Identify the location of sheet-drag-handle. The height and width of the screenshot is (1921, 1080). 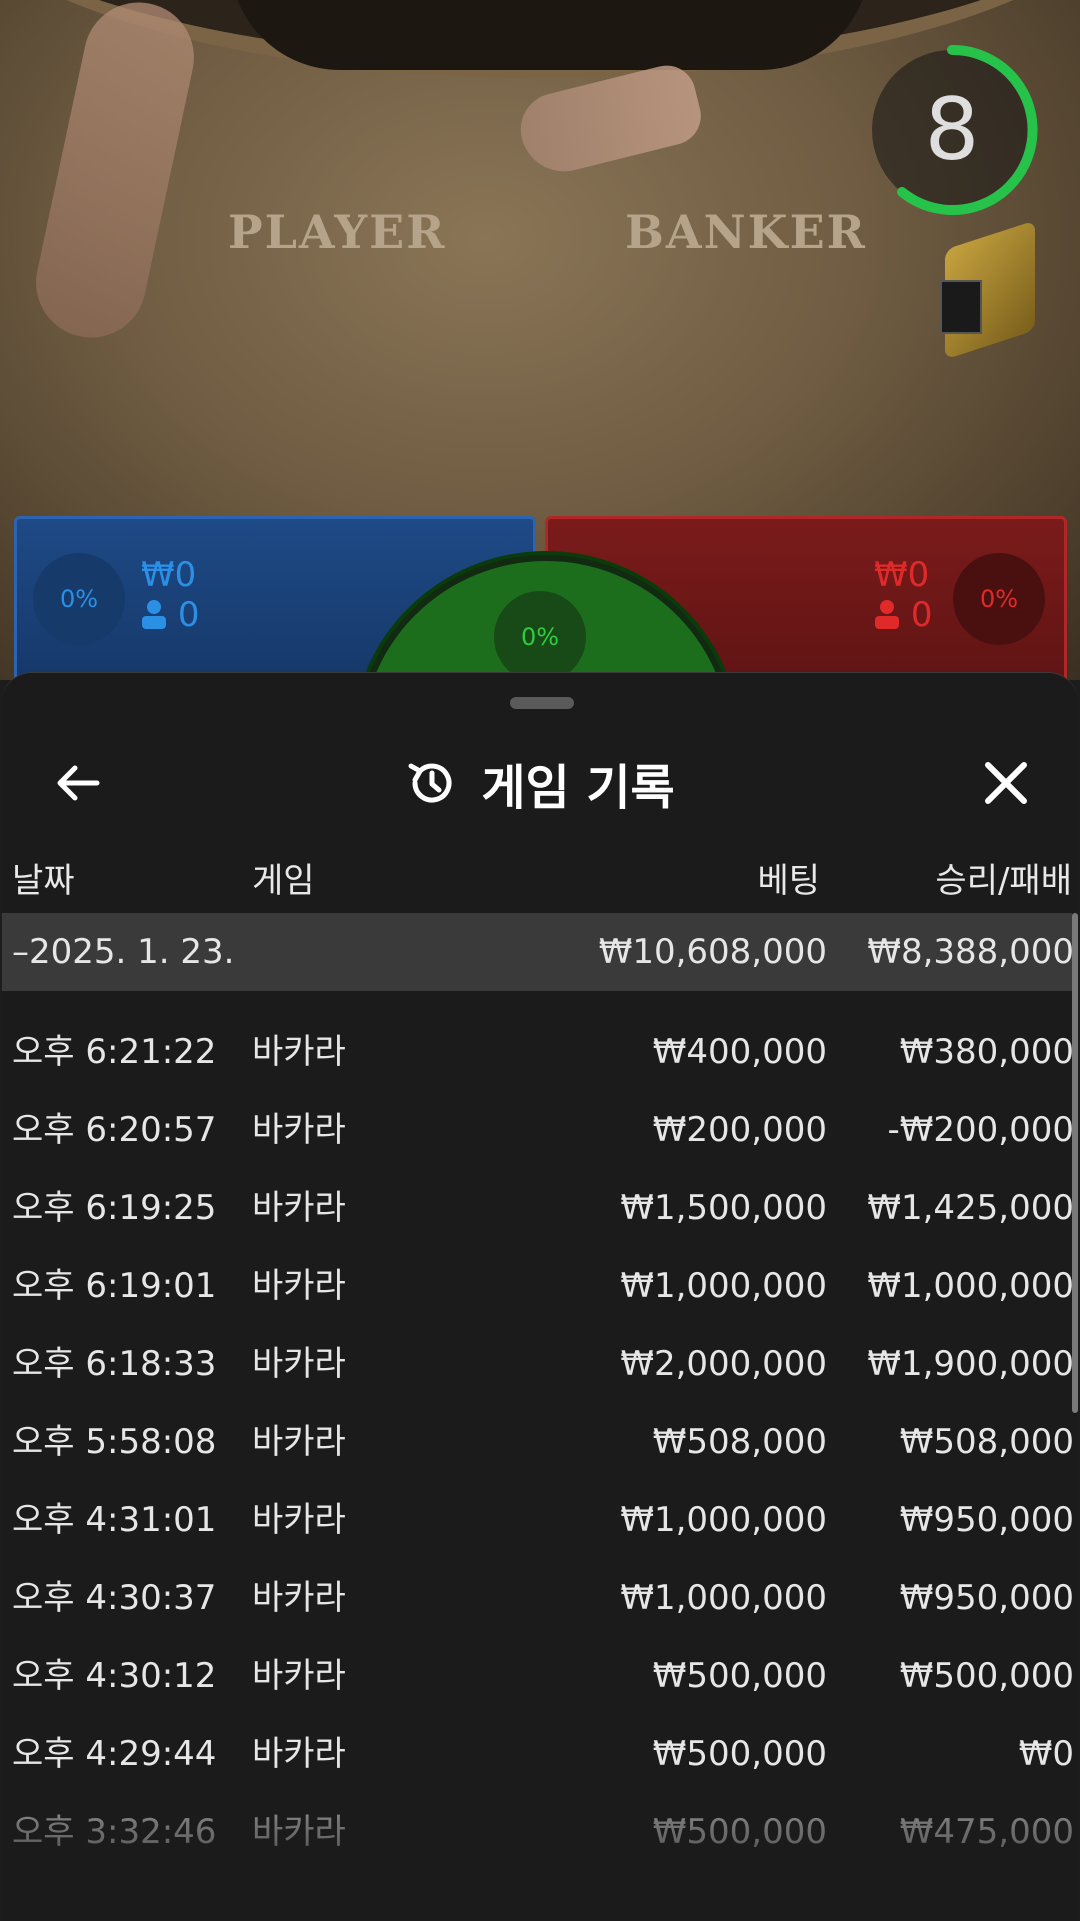
(542, 703).